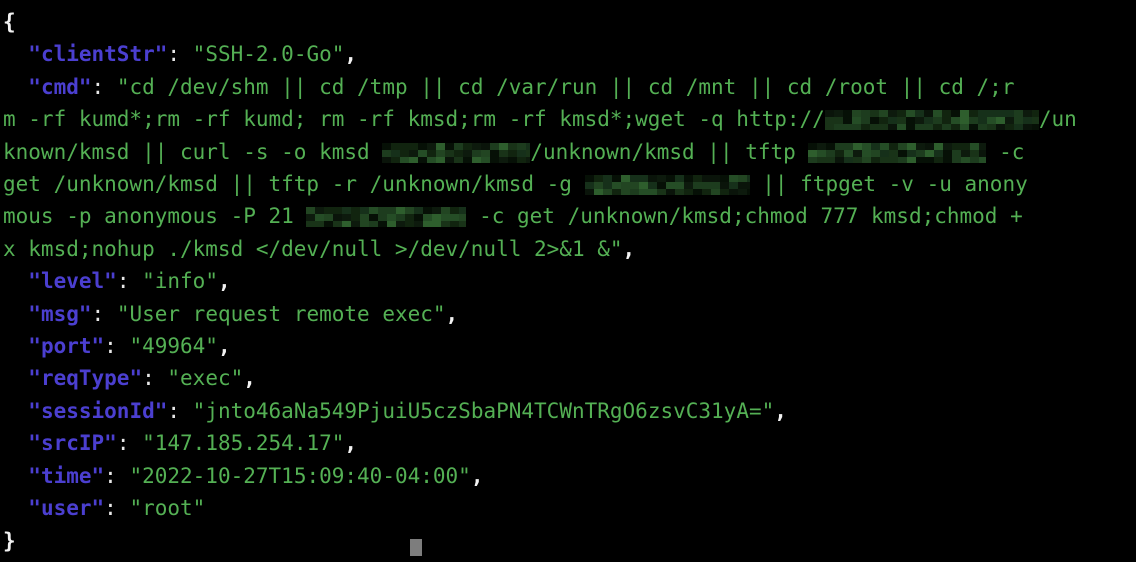 The image size is (1136, 562). What do you see at coordinates (180, 281) in the screenshot?
I see `json-value-level: "info"` at bounding box center [180, 281].